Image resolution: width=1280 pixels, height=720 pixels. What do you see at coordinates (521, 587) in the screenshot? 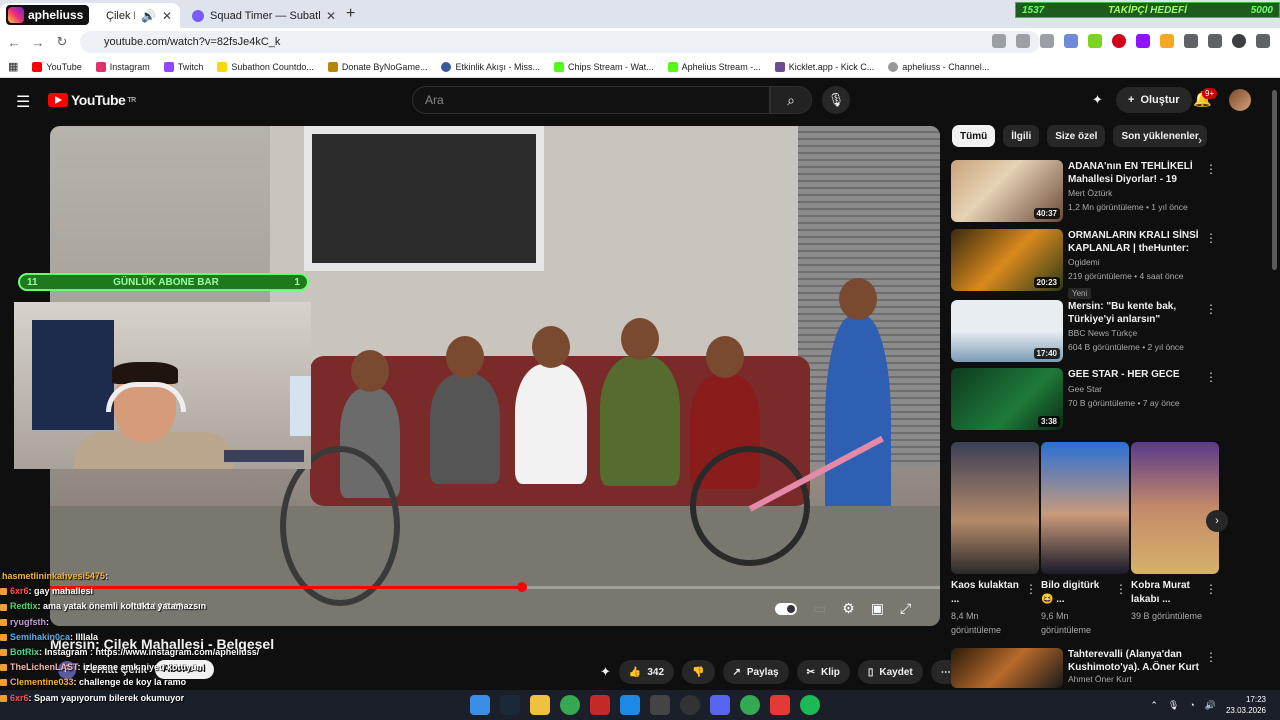
I see `video-scrubber-handle` at bounding box center [521, 587].